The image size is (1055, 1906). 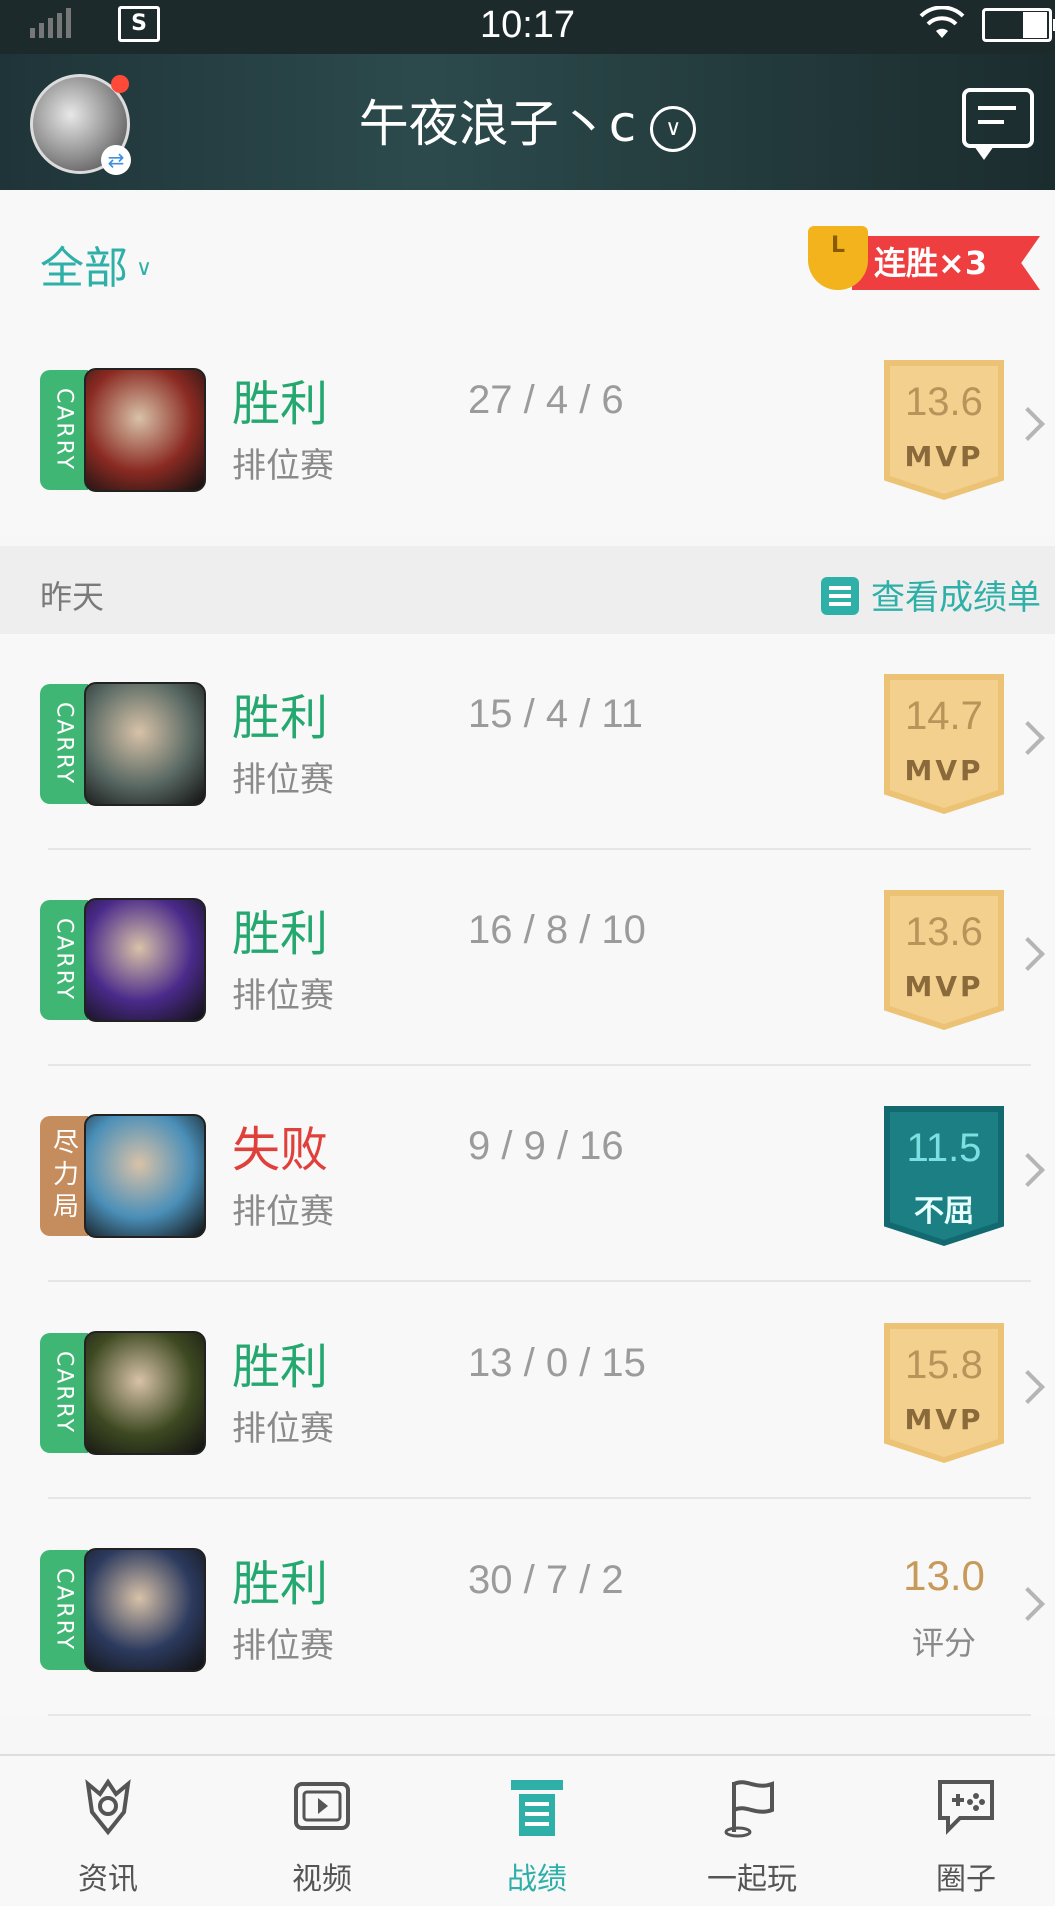 I want to click on mvp-badge: 15.8 MVP, so click(x=944, y=1393).